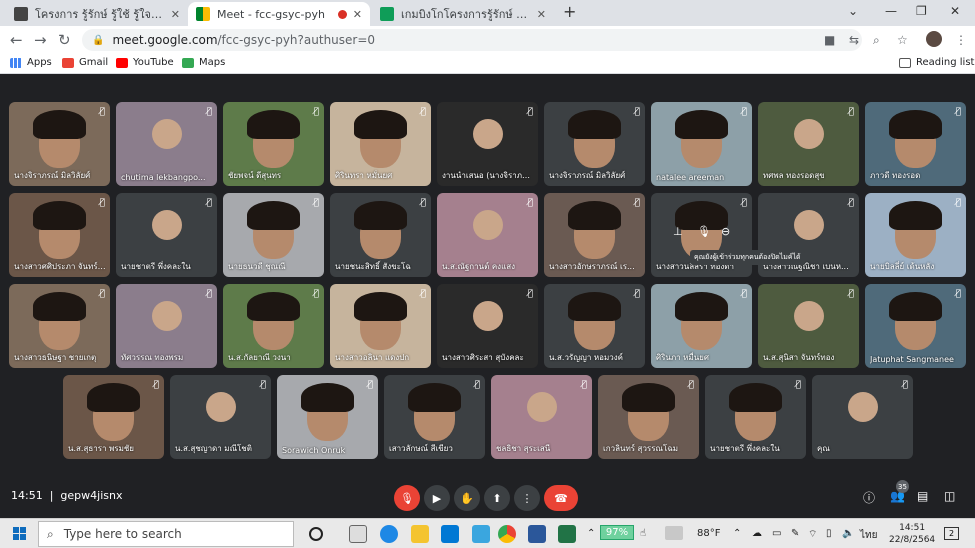 The image size is (975, 548). I want to click on more-options-button: ⋮, so click(527, 498).